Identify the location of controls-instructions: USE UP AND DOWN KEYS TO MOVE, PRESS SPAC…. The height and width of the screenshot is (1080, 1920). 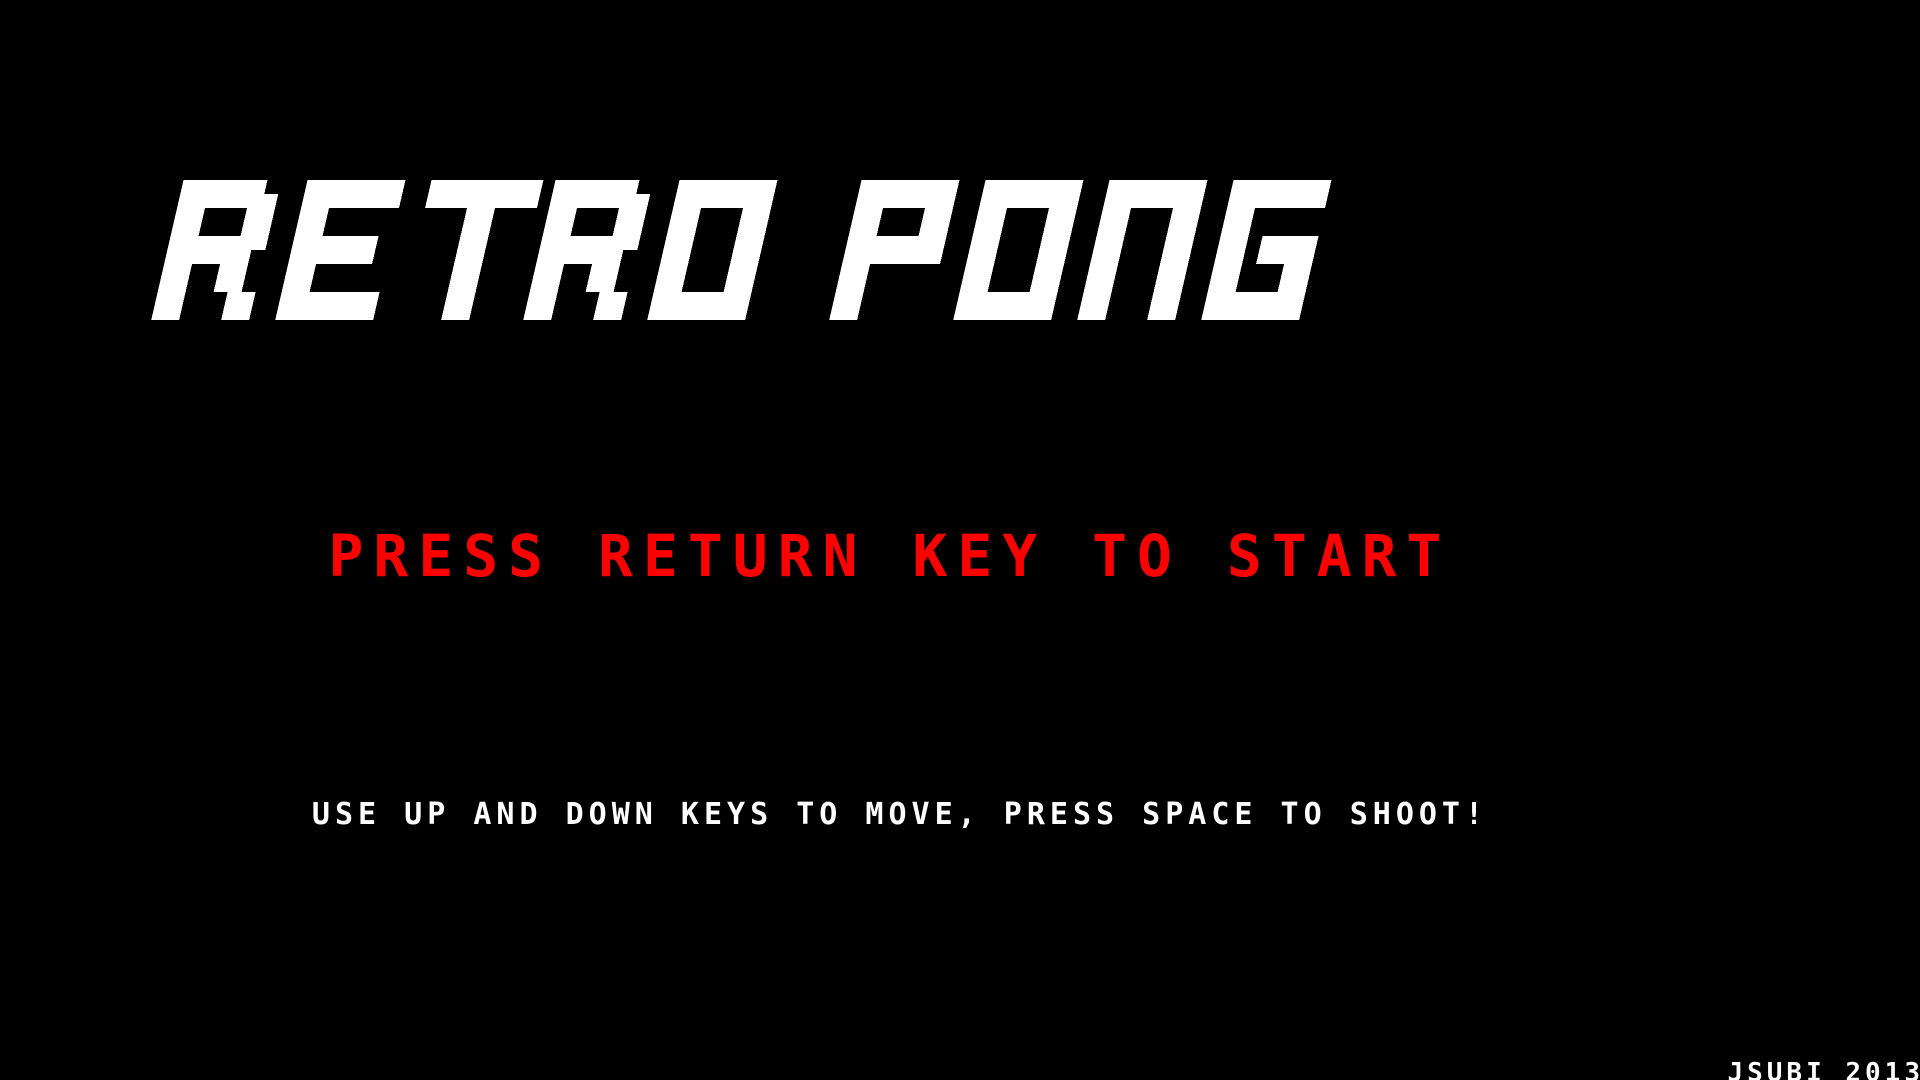
(900, 814).